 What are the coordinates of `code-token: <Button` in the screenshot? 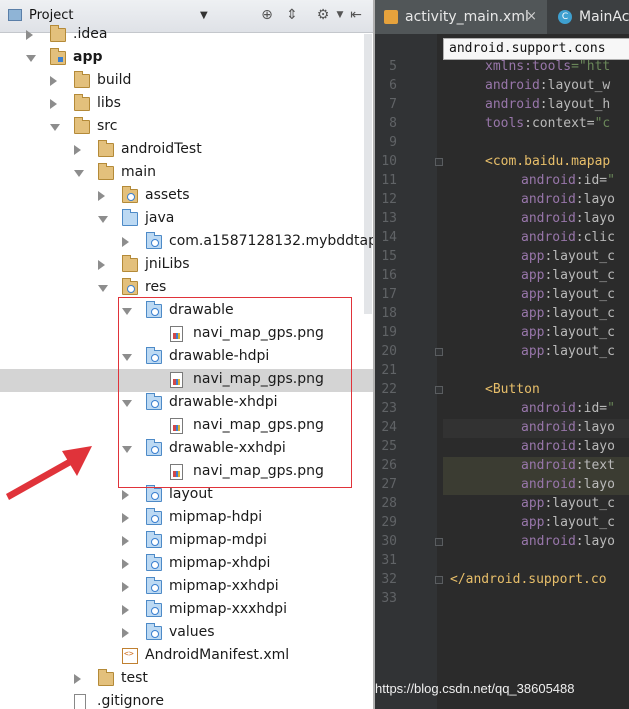 It's located at (512, 389).